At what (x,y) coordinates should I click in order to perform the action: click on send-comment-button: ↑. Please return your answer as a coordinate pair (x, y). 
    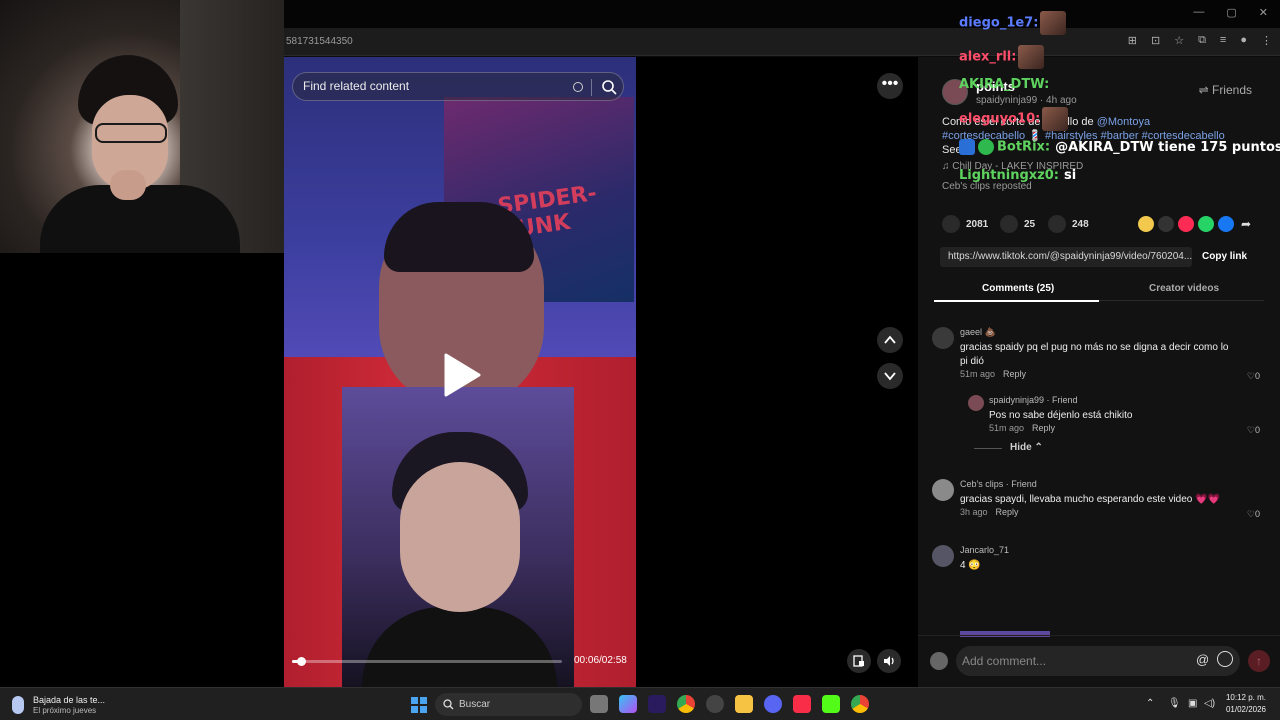
    Looking at the image, I should click on (1259, 661).